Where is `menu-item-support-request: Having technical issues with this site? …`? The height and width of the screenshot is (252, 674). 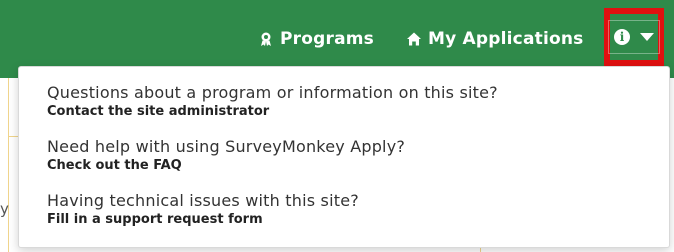
menu-item-support-request: Having technical issues with this site? … is located at coordinates (203, 209).